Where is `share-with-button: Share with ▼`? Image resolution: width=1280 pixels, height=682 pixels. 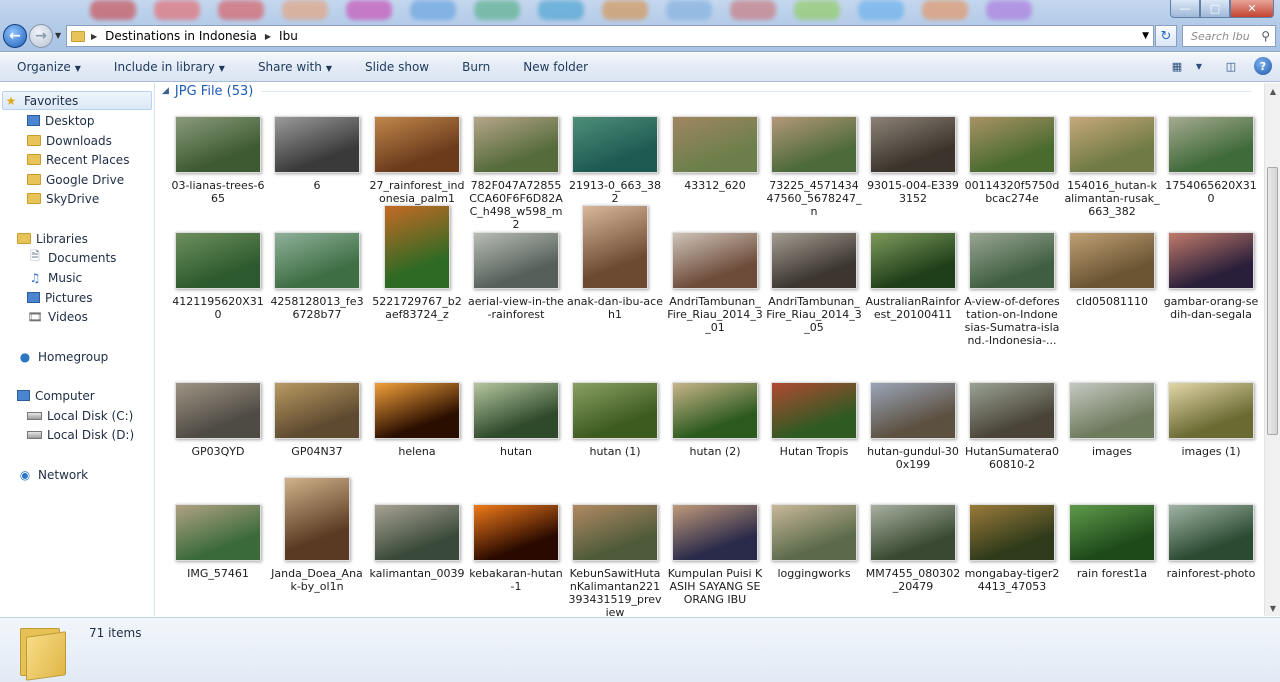
share-with-button: Share with ▼ is located at coordinates (295, 67).